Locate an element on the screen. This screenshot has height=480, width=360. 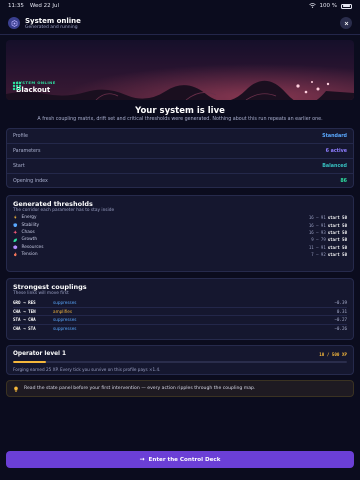
coupling-pair: STA → CHA is located at coordinates (24, 320).